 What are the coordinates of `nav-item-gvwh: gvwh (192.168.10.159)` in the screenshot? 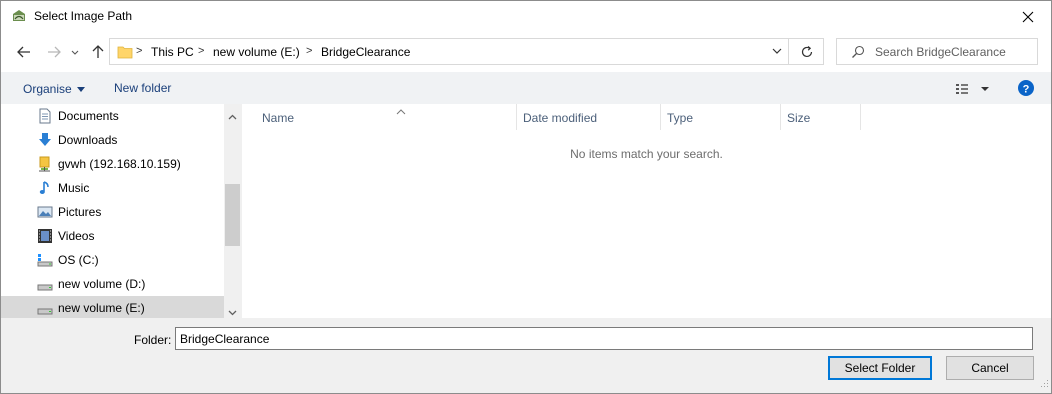 It's located at (112, 164).